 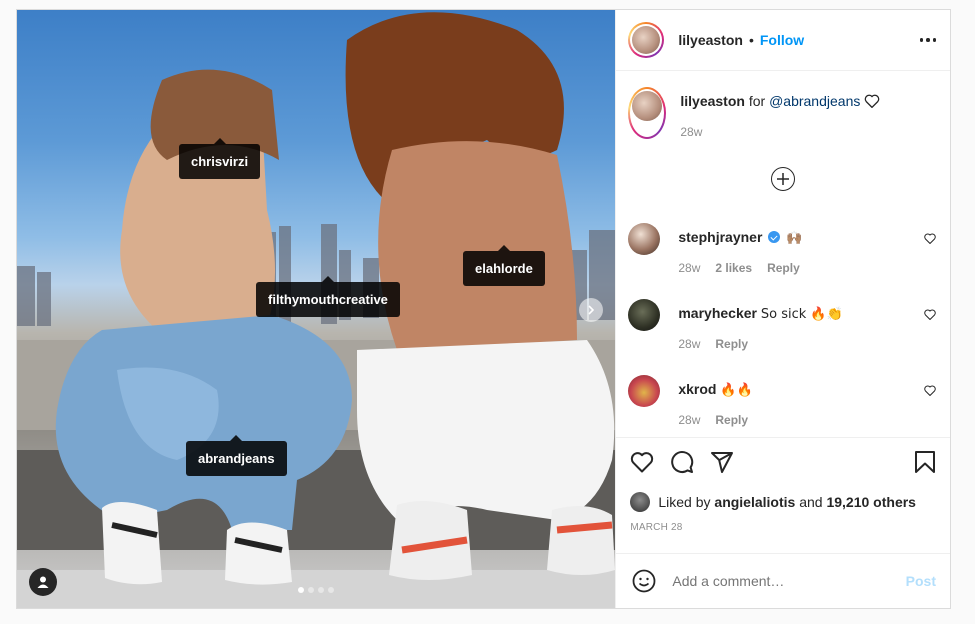 I want to click on comment-text: 🔥🔥, so click(x=736, y=390).